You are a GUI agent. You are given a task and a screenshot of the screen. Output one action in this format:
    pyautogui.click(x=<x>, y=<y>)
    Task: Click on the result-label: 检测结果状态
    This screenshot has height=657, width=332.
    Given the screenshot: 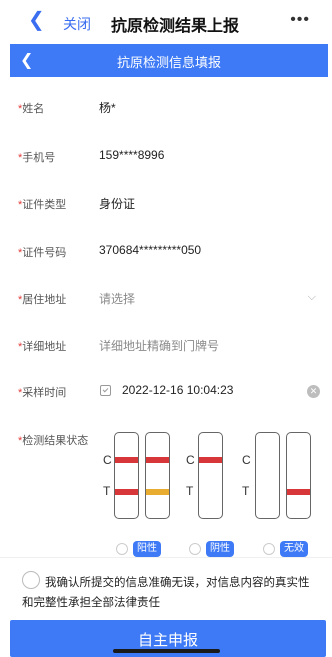 What is the action you would take?
    pyautogui.click(x=55, y=441)
    